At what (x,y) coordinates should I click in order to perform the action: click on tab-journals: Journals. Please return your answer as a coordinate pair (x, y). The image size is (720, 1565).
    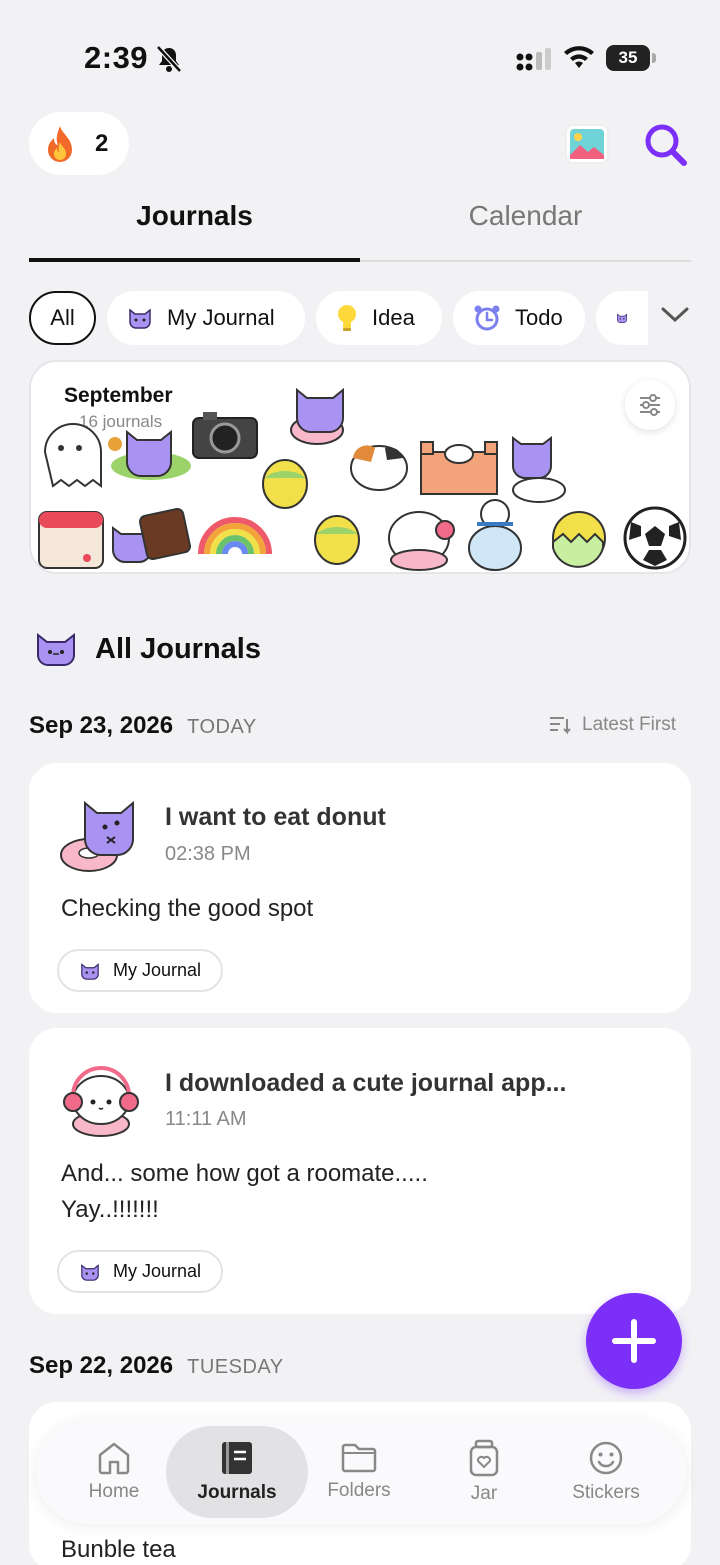
    Looking at the image, I should click on (194, 216).